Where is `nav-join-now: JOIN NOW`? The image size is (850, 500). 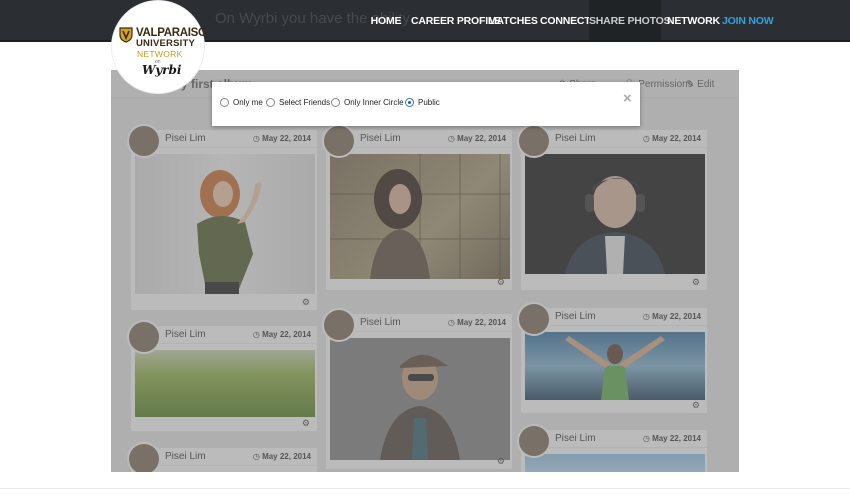 nav-join-now: JOIN NOW is located at coordinates (748, 21).